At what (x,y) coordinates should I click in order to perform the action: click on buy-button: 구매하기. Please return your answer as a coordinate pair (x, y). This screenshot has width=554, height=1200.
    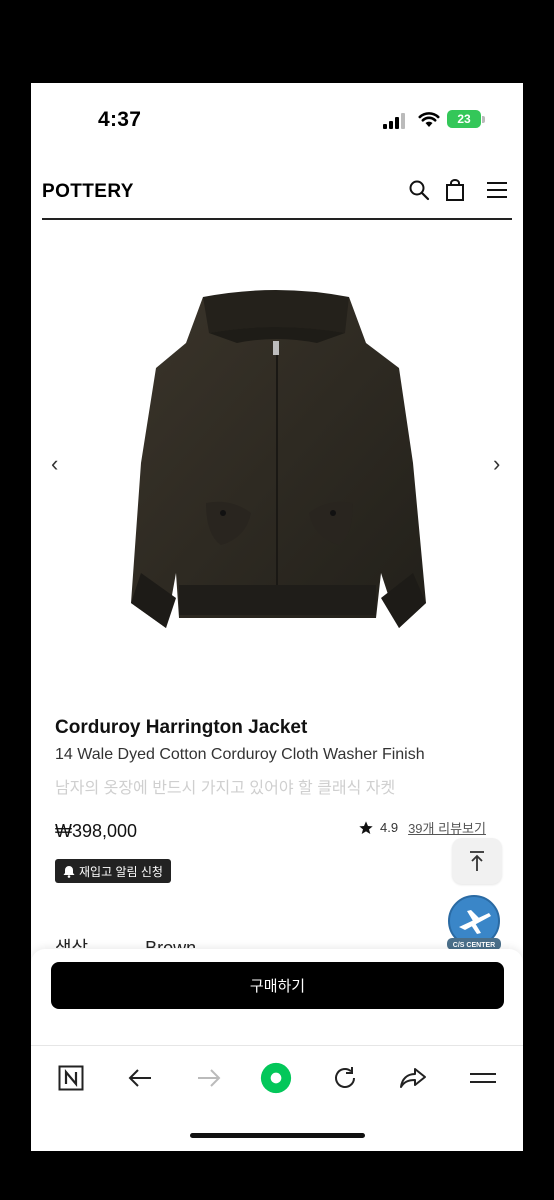
    Looking at the image, I should click on (277, 985).